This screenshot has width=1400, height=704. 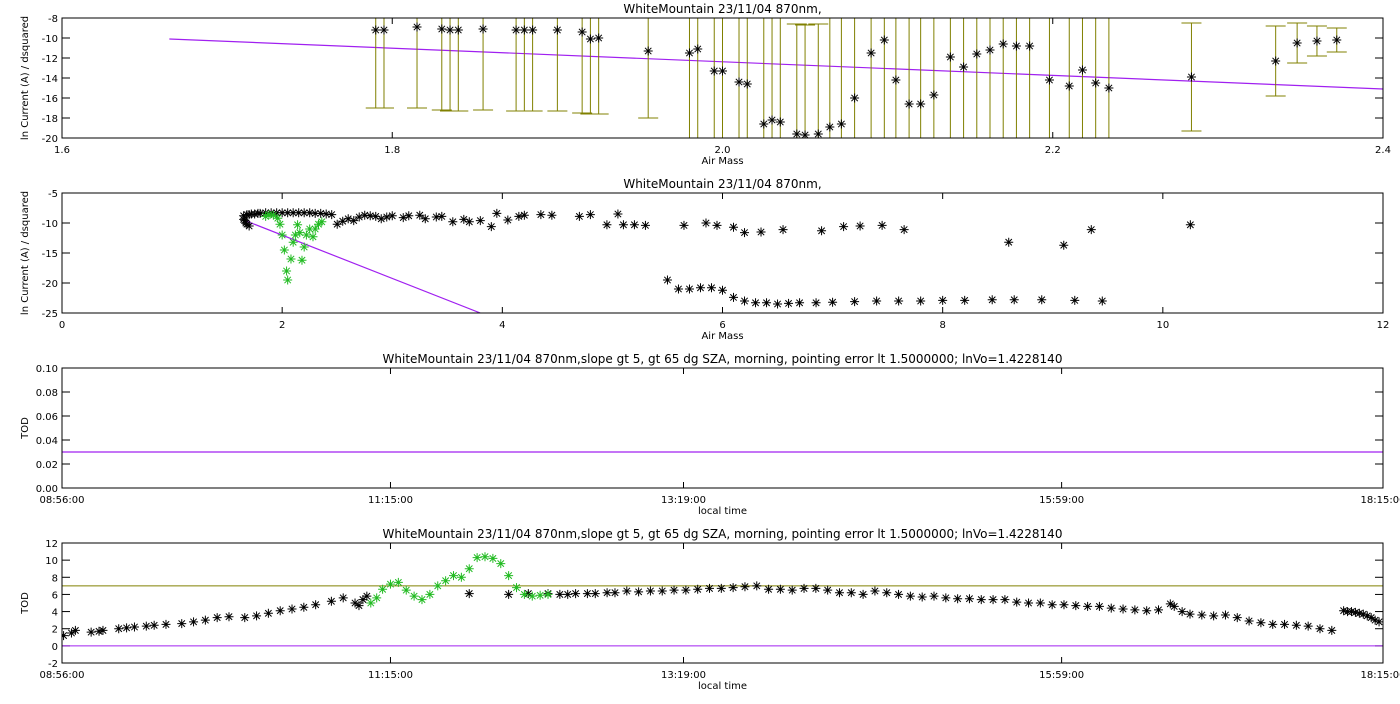 What do you see at coordinates (50, 254) in the screenshot?
I see `y-tick-label: -15` at bounding box center [50, 254].